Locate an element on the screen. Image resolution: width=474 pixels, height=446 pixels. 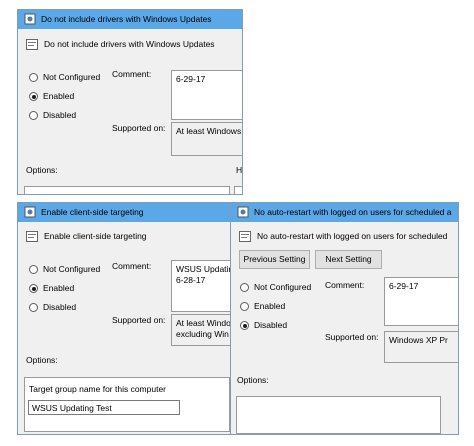
title-bar: Enable client-side targeting is located at coordinates (130, 212).